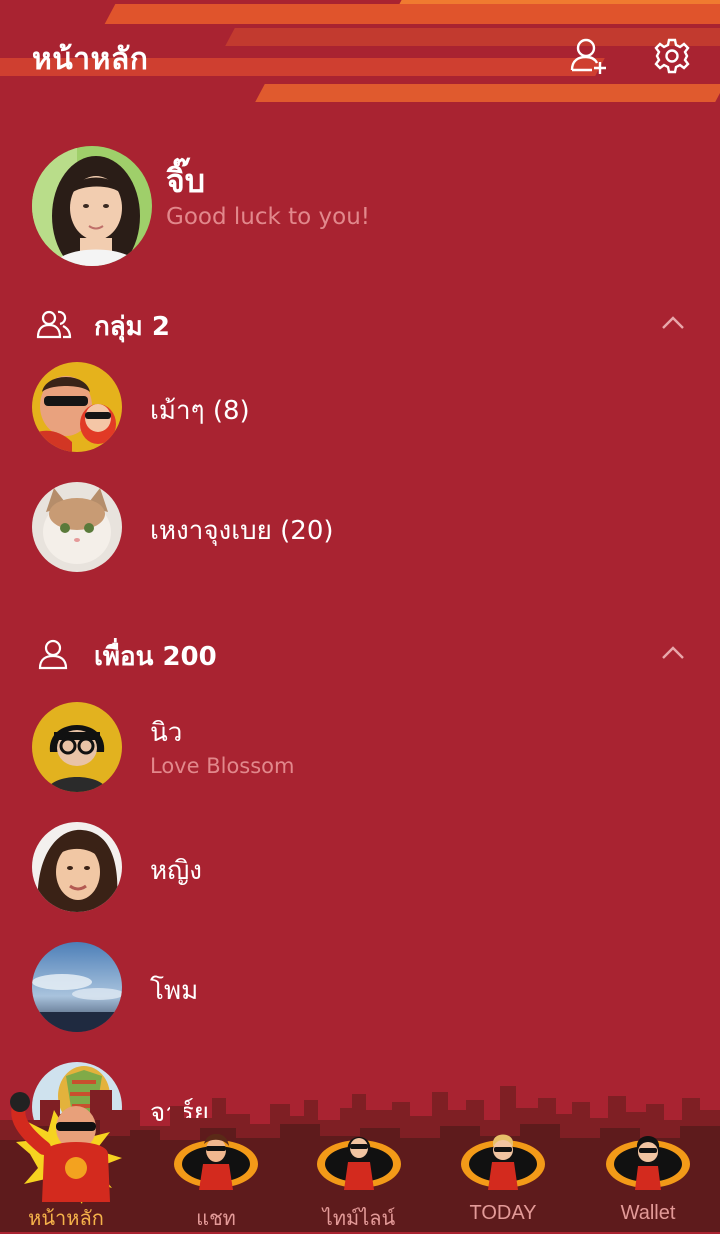  Describe the element at coordinates (357, 987) in the screenshot. I see `list-item: โพม` at that location.